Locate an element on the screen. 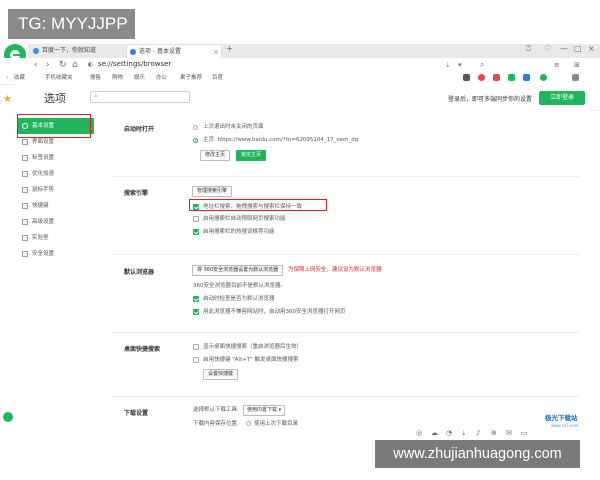  set-shortcut-button: 设置快捷键 is located at coordinates (221, 374).